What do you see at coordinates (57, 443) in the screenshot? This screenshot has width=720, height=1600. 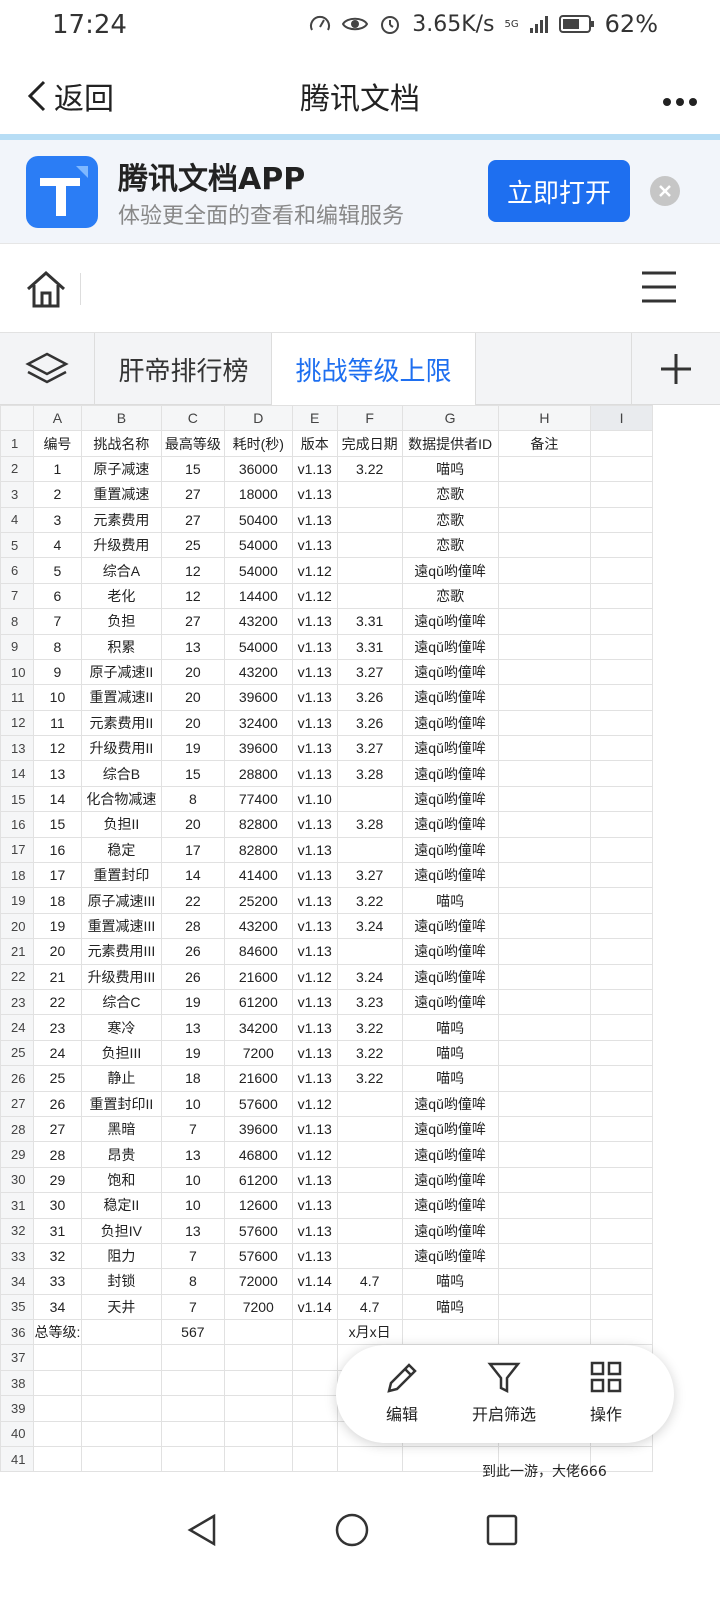 I see `table-cell: 编号` at bounding box center [57, 443].